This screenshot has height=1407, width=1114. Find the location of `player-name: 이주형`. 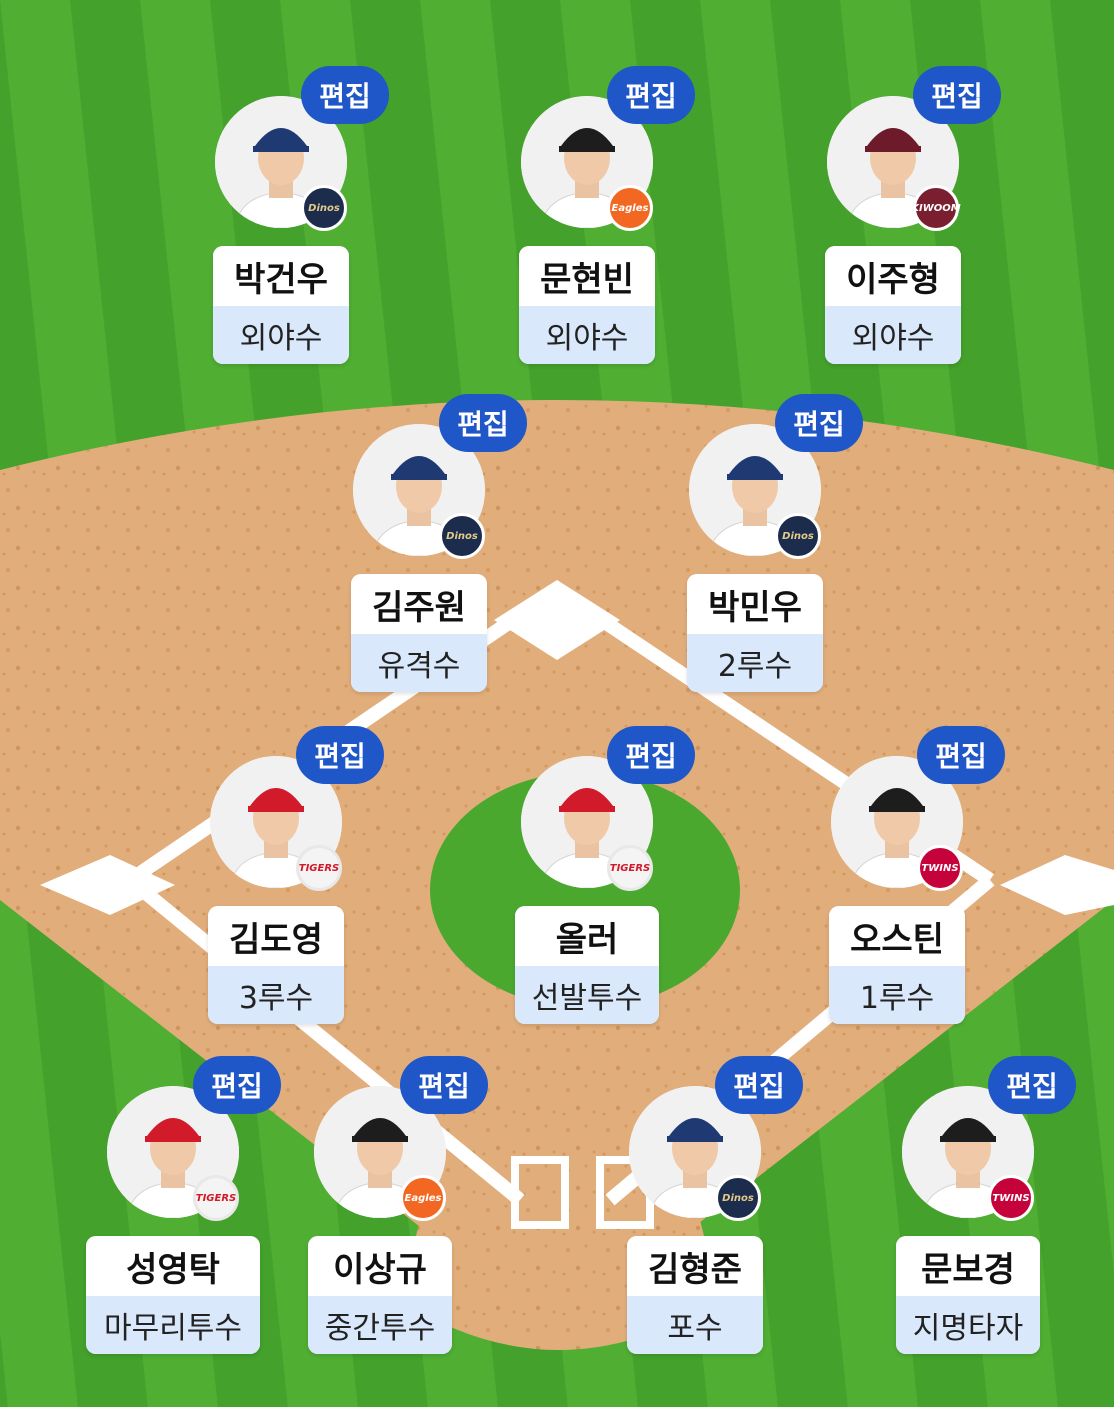

player-name: 이주형 is located at coordinates (893, 276).